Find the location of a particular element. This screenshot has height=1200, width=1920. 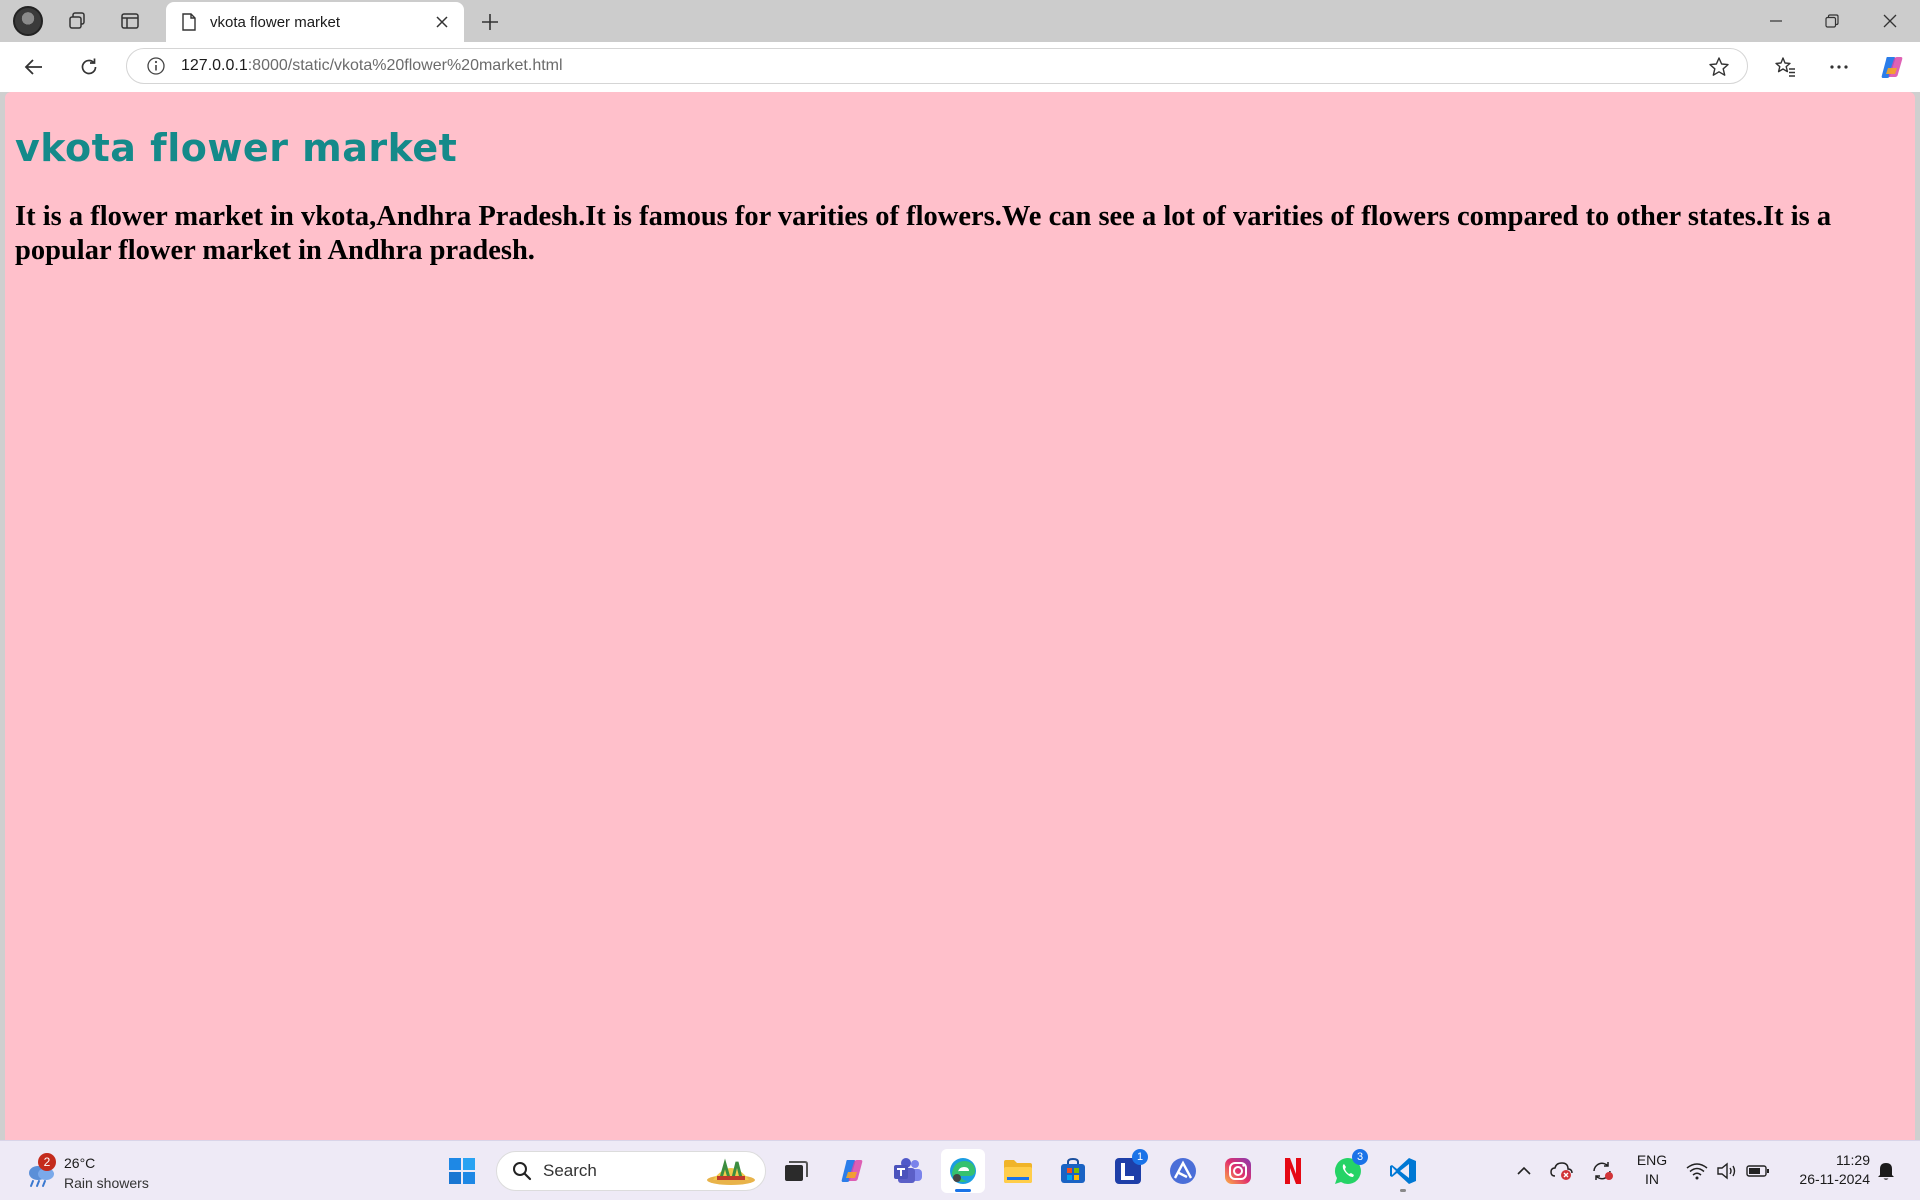

workspaces-button is located at coordinates (77, 21).